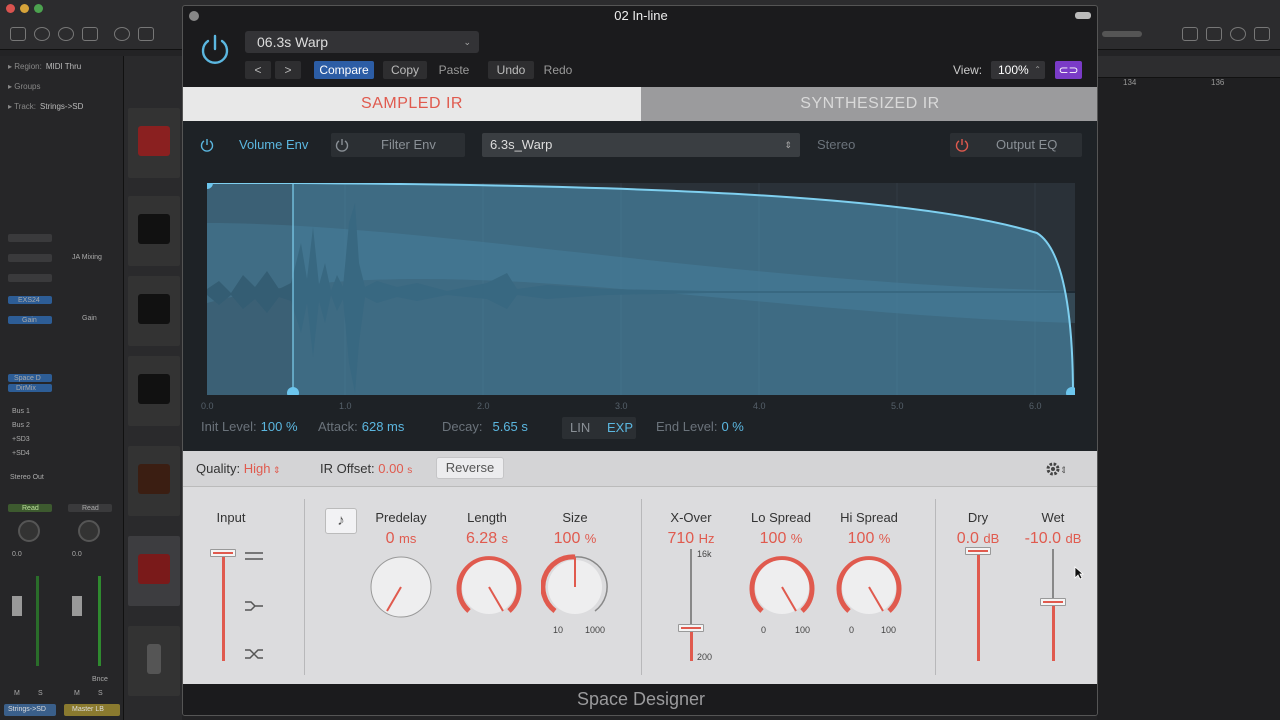  Describe the element at coordinates (273, 145) in the screenshot. I see `volume-env-tab: Volume Env` at that location.